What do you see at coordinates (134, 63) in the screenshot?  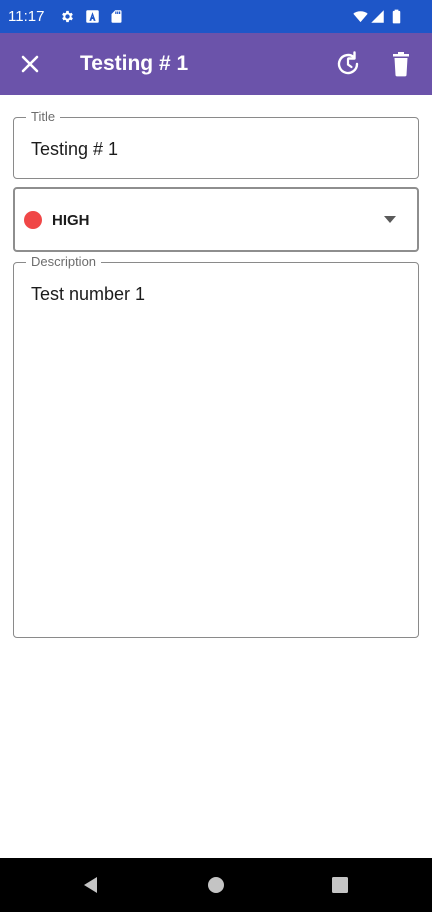 I see `page-title: Testing # 1` at bounding box center [134, 63].